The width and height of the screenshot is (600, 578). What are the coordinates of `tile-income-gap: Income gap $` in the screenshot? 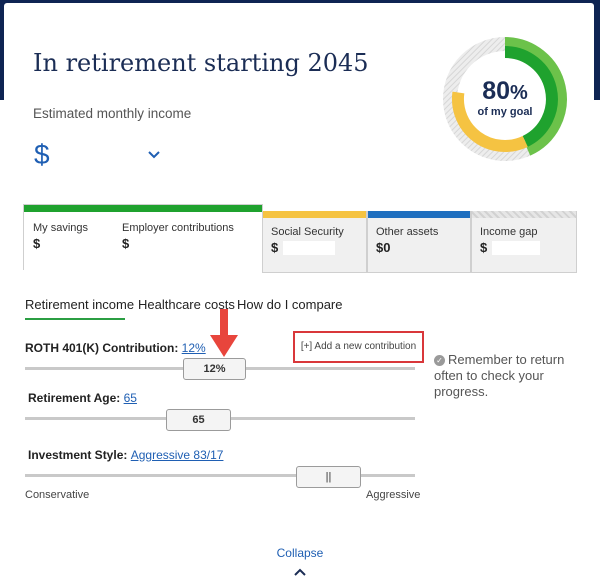 It's located at (524, 242).